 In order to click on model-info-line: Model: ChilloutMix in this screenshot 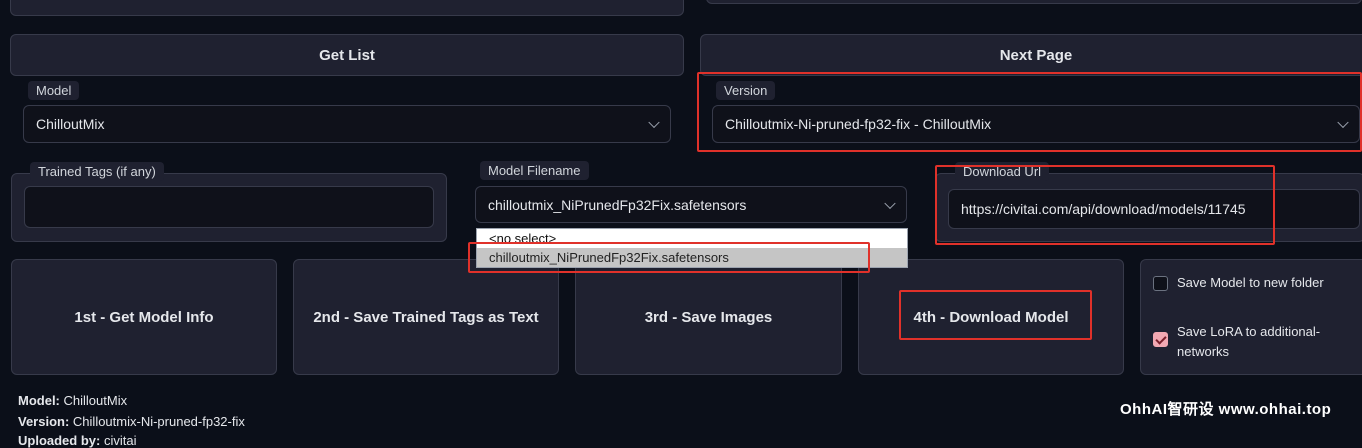, I will do `click(73, 400)`.